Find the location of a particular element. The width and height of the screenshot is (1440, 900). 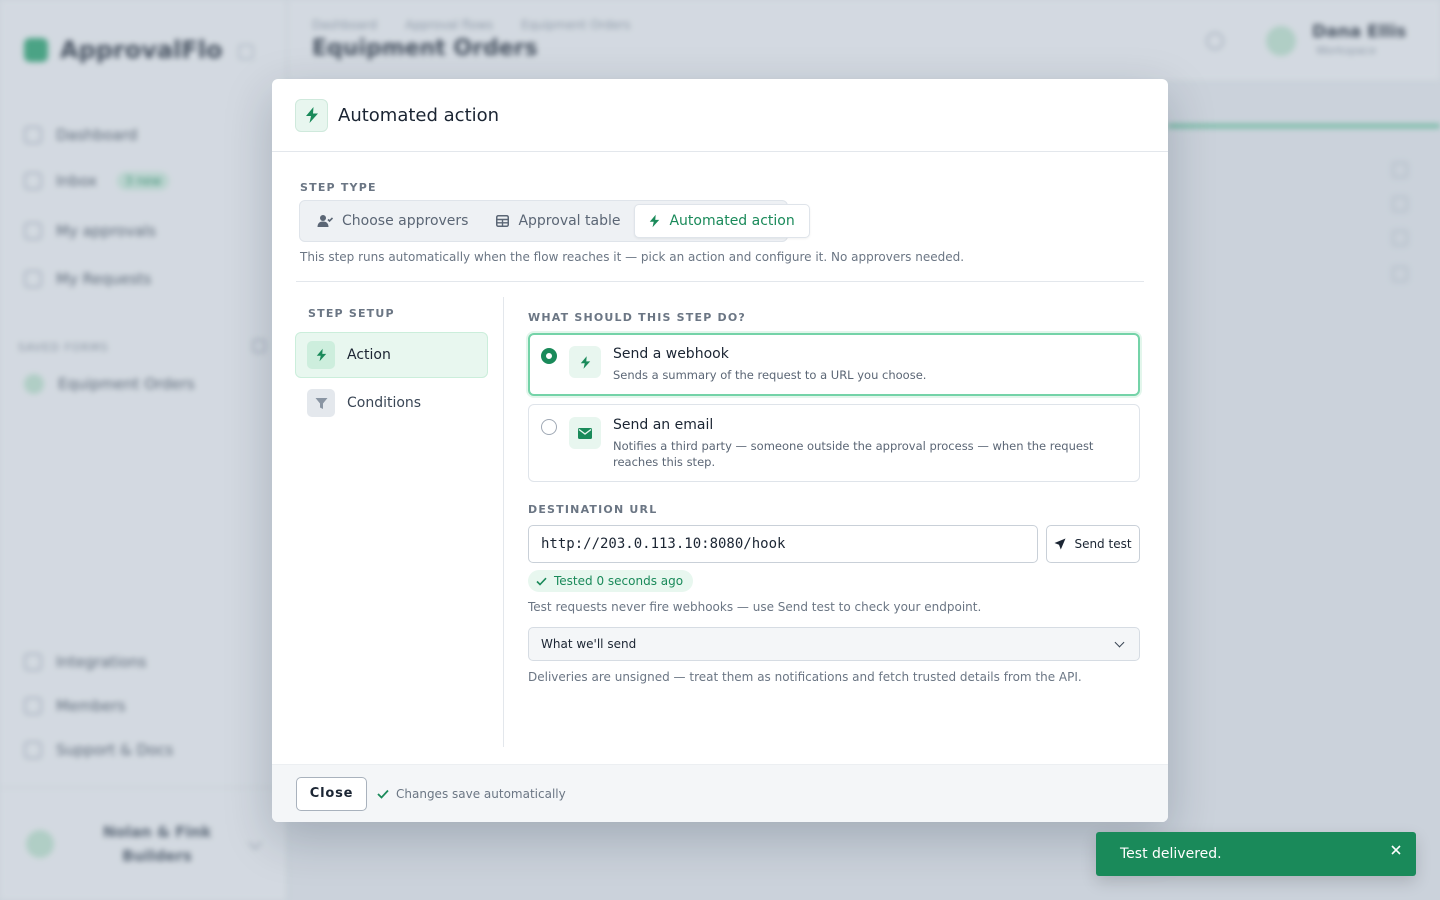

send-test-label: Send test is located at coordinates (1103, 544).